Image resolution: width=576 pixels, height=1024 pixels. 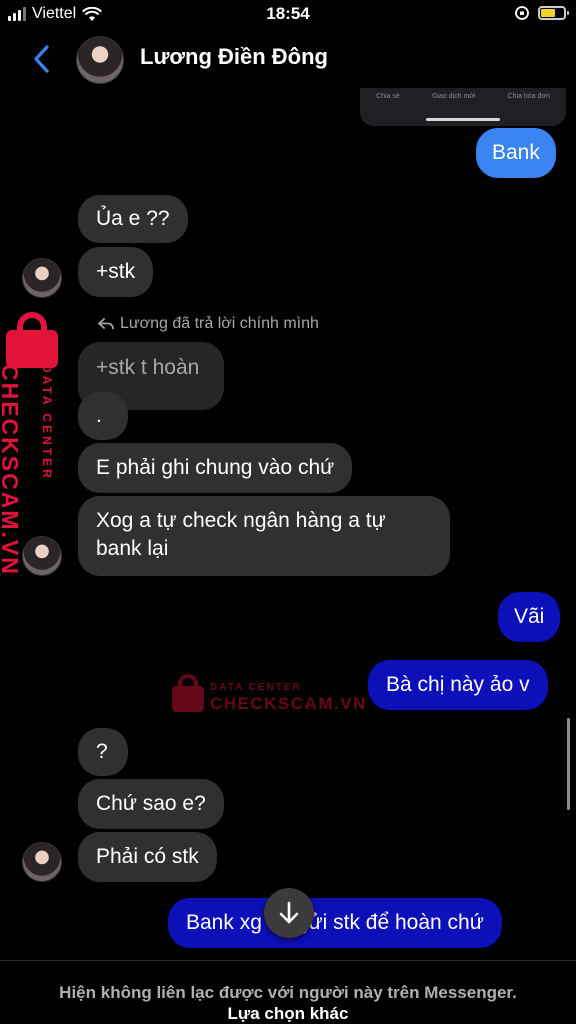 What do you see at coordinates (103, 416) in the screenshot?
I see `message-bubble-incoming: .` at bounding box center [103, 416].